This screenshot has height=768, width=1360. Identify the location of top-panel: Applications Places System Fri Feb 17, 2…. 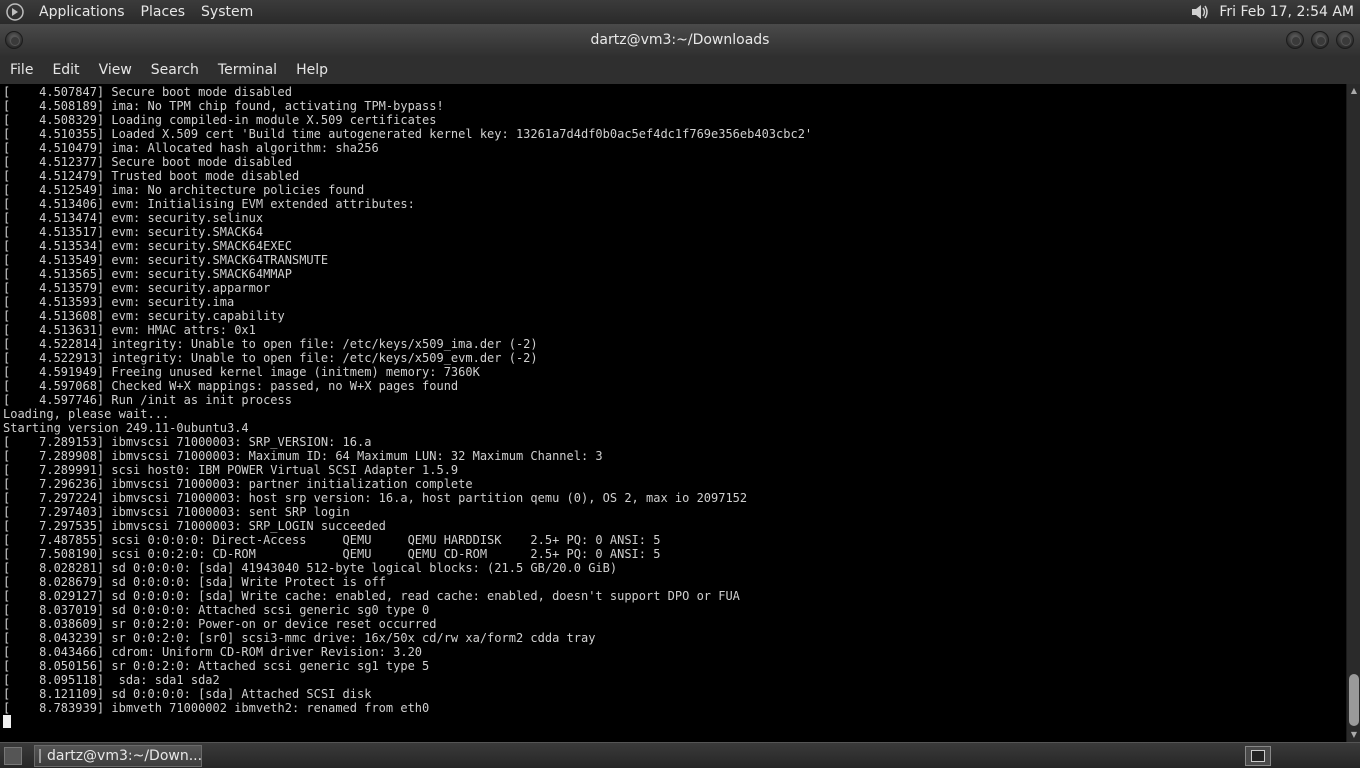
(680, 12).